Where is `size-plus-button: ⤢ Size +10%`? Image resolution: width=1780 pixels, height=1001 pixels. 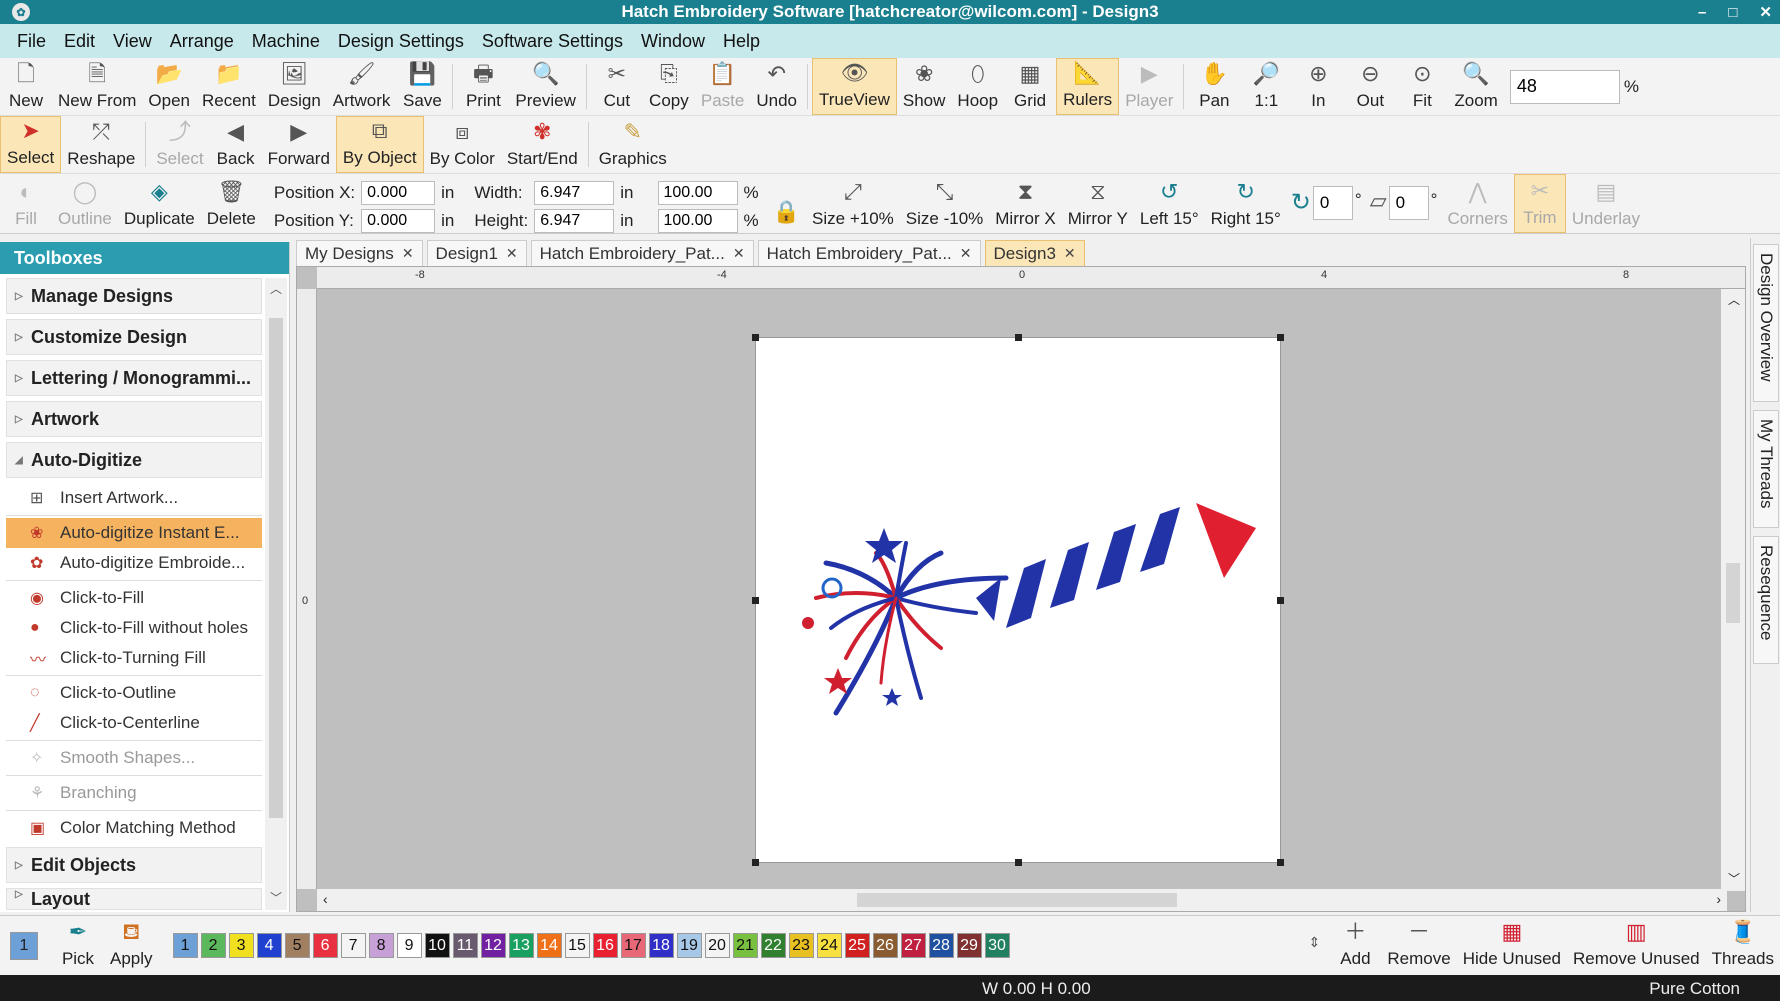
size-plus-button: ⤢ Size +10% is located at coordinates (853, 203).